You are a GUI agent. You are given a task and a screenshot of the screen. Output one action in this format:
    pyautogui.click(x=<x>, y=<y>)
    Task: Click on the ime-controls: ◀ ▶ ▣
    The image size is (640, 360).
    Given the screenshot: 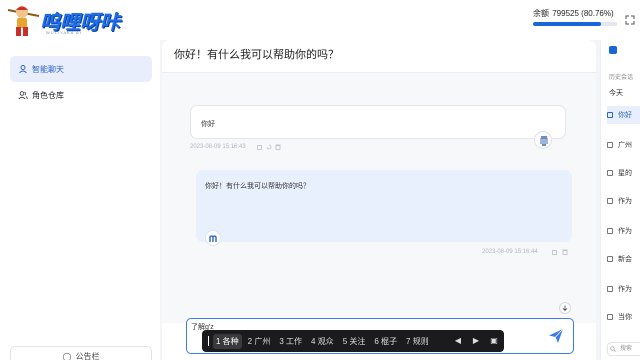 What is the action you would take?
    pyautogui.click(x=476, y=341)
    